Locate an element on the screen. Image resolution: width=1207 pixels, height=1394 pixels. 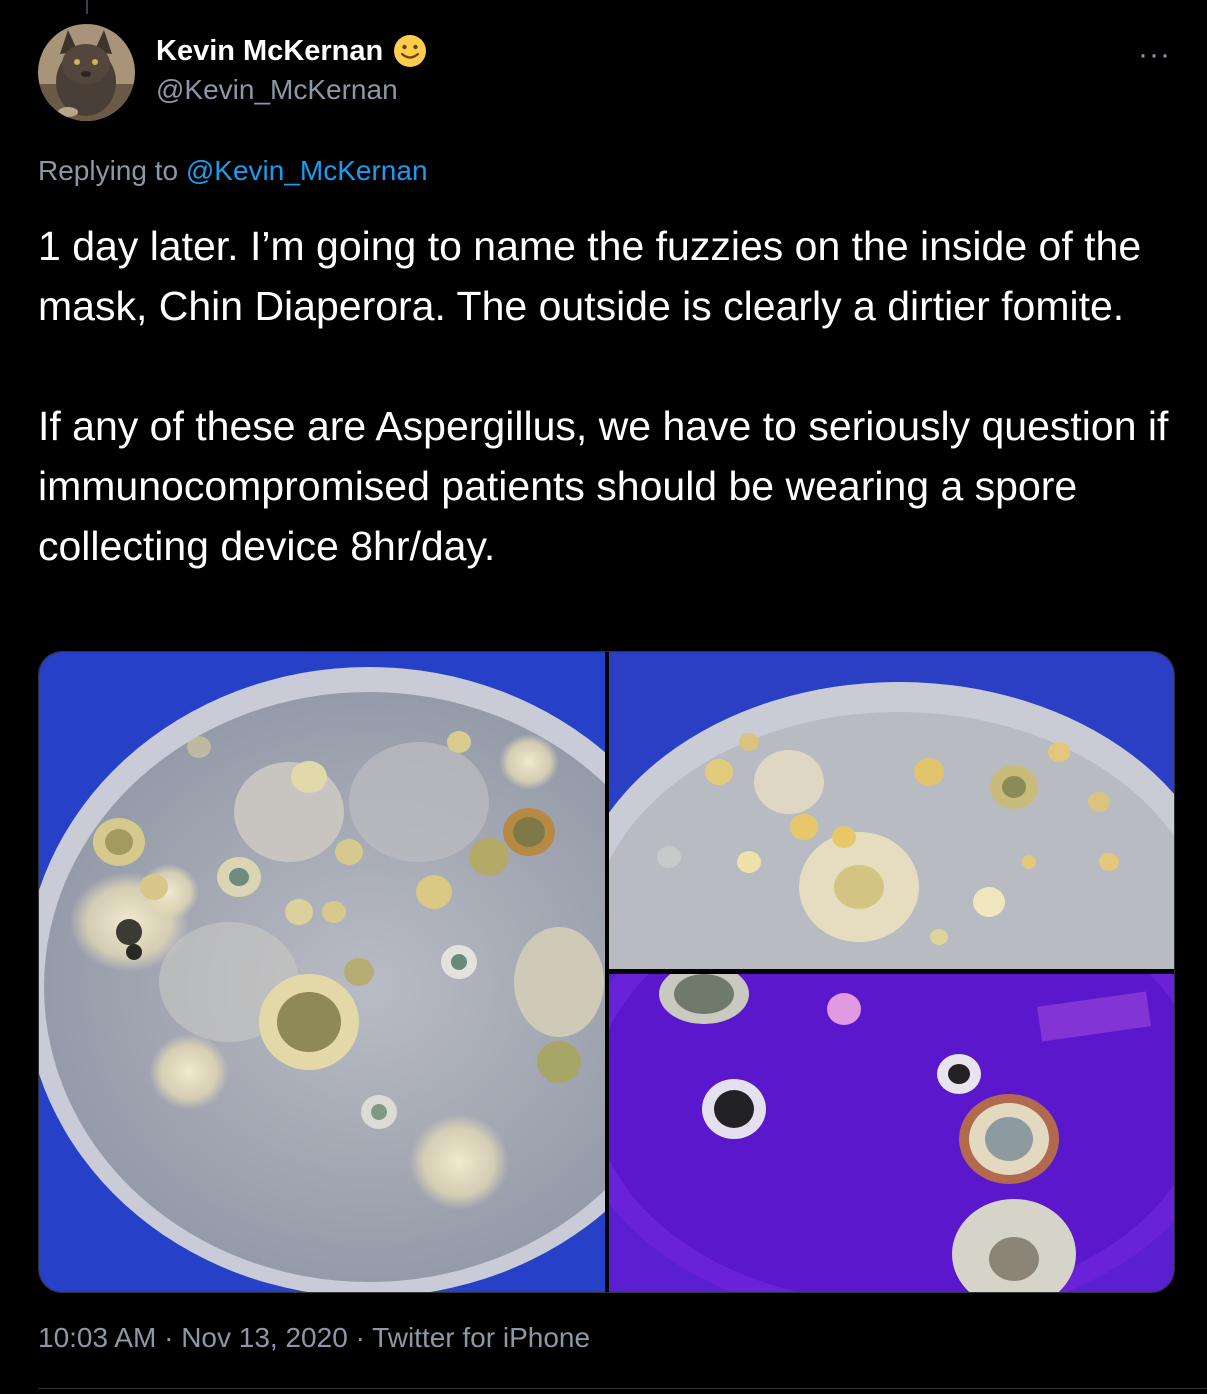
user-name-row: Kevin McKernan is located at coordinates (291, 51).